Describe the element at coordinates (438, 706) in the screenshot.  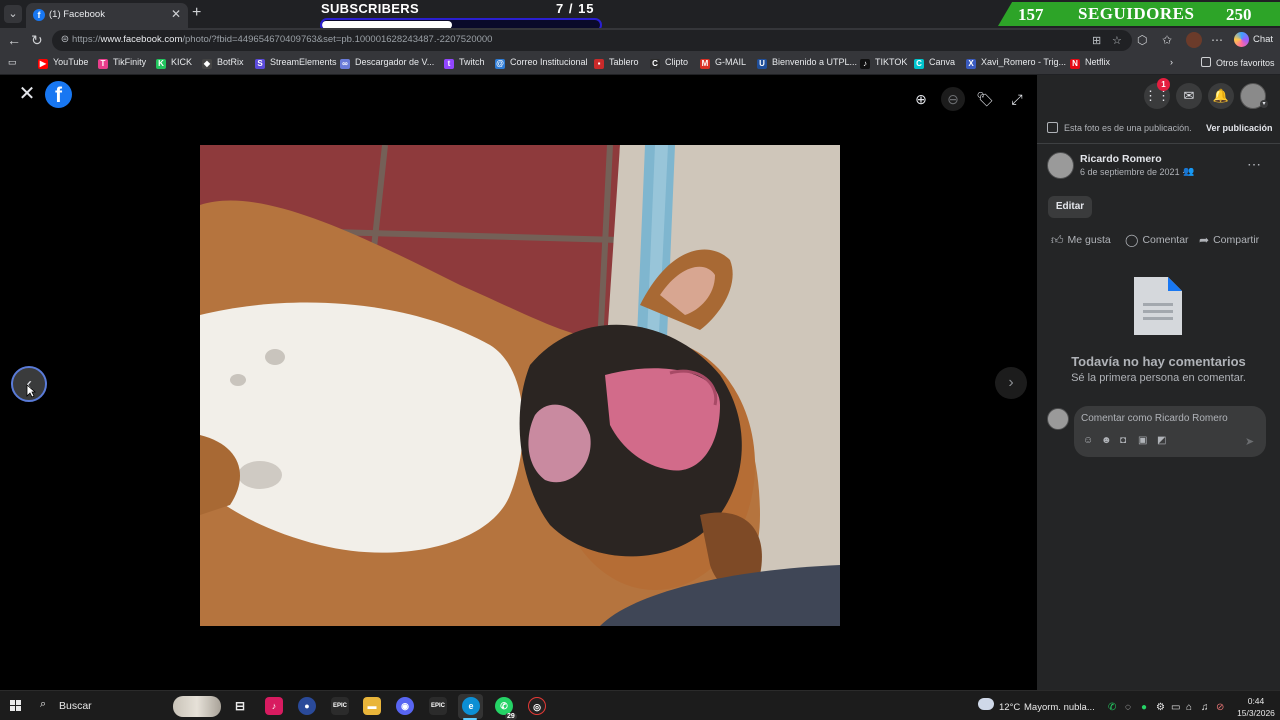
I see `epic-games-icon-2: EPIC` at that location.